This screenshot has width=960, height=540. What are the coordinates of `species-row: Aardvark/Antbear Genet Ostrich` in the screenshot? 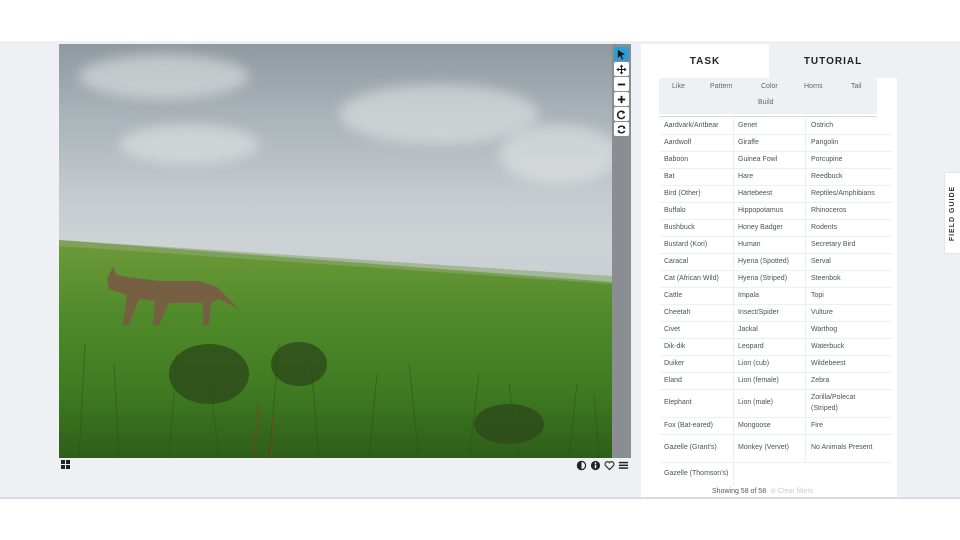 It's located at (776, 126).